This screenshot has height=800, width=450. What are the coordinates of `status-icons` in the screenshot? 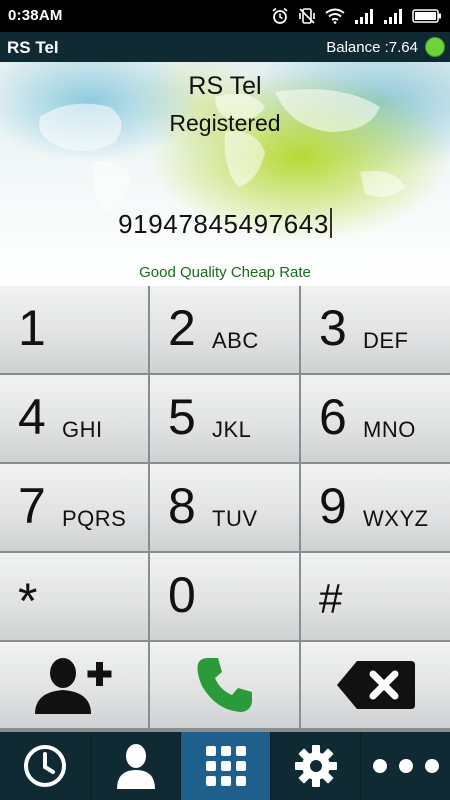 It's located at (356, 16).